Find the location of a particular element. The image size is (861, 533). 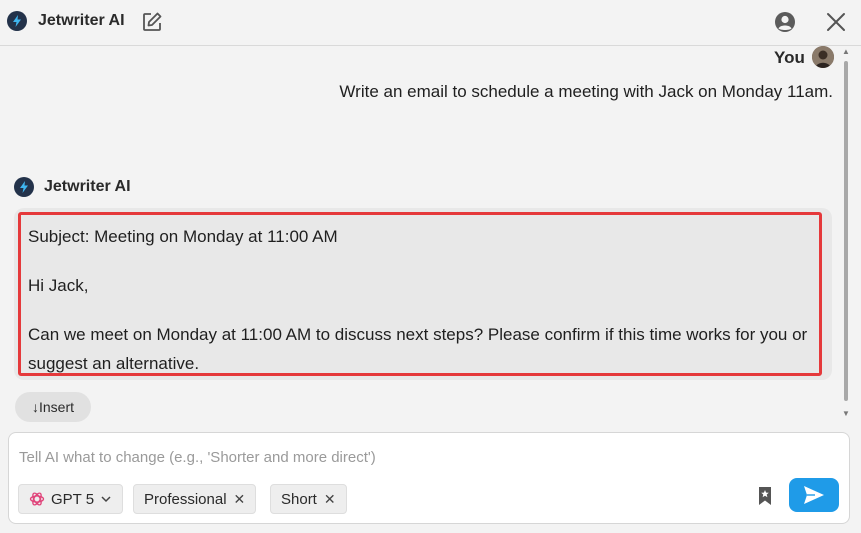

user-label: You is located at coordinates (789, 57).